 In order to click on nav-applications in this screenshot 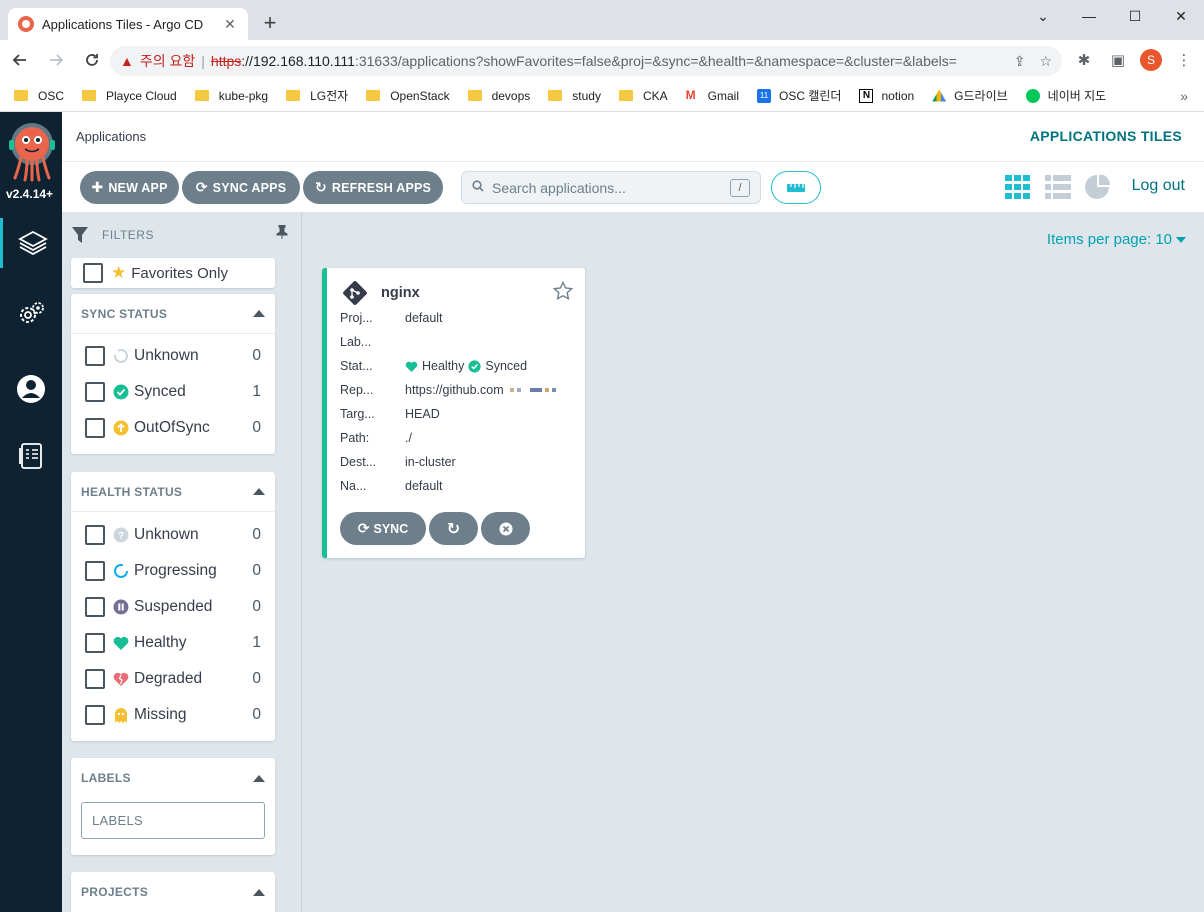, I will do `click(31, 243)`.